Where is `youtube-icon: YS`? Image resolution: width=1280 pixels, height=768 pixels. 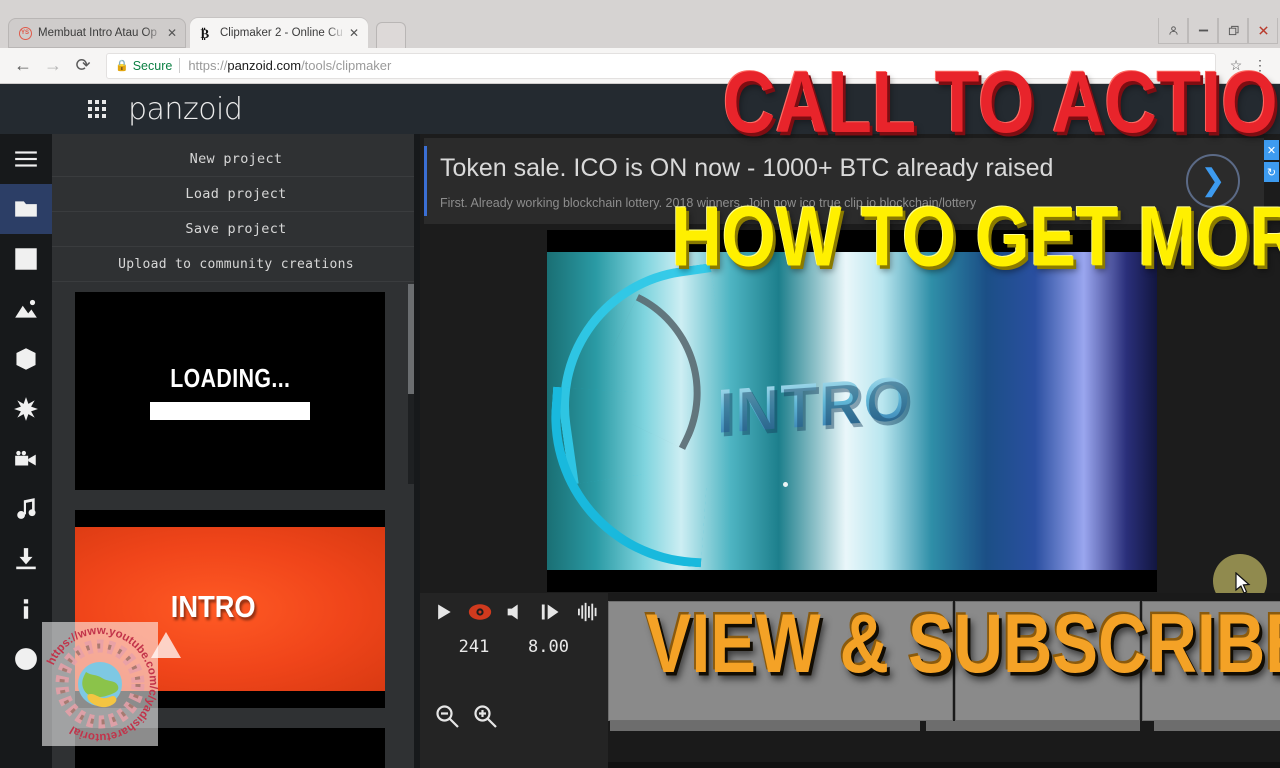 youtube-icon: YS is located at coordinates (25, 33).